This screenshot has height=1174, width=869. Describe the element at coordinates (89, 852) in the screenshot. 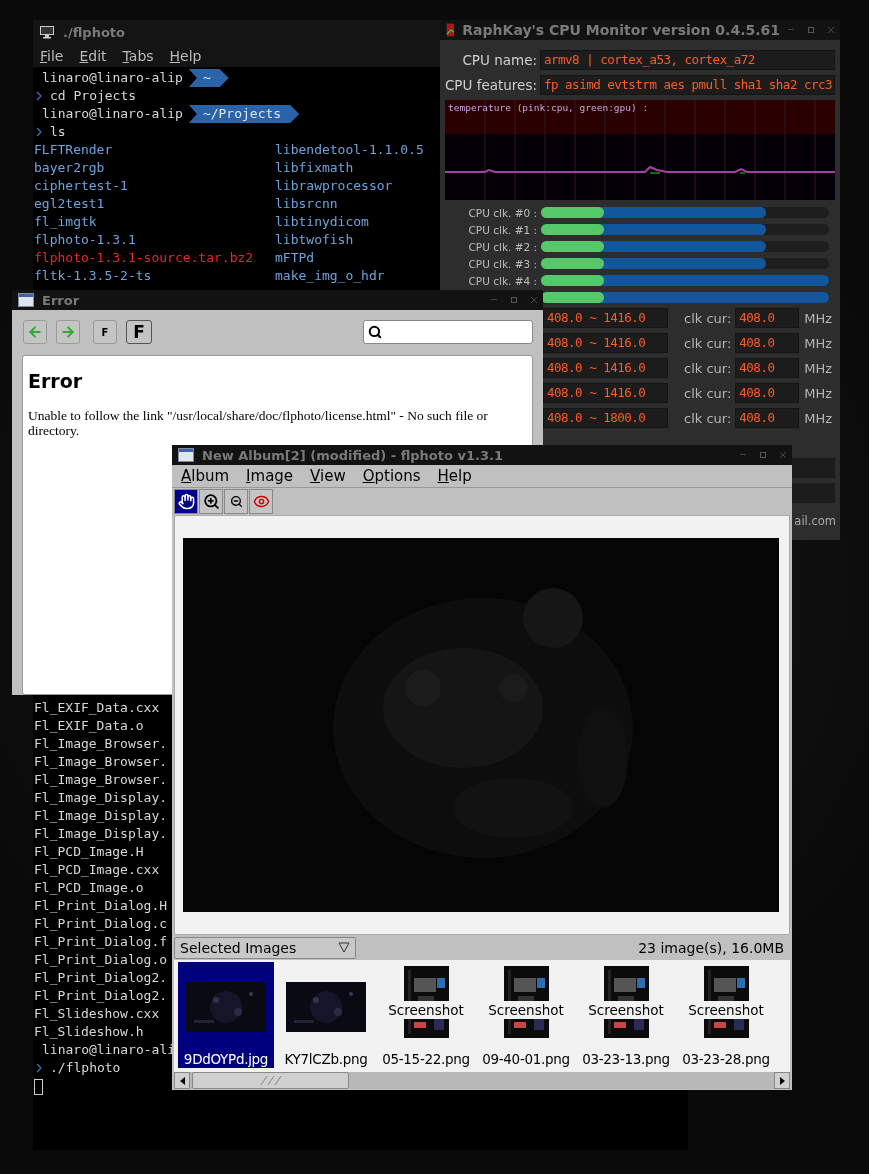

I see `file-name: Fl_PCD_Image.H` at that location.